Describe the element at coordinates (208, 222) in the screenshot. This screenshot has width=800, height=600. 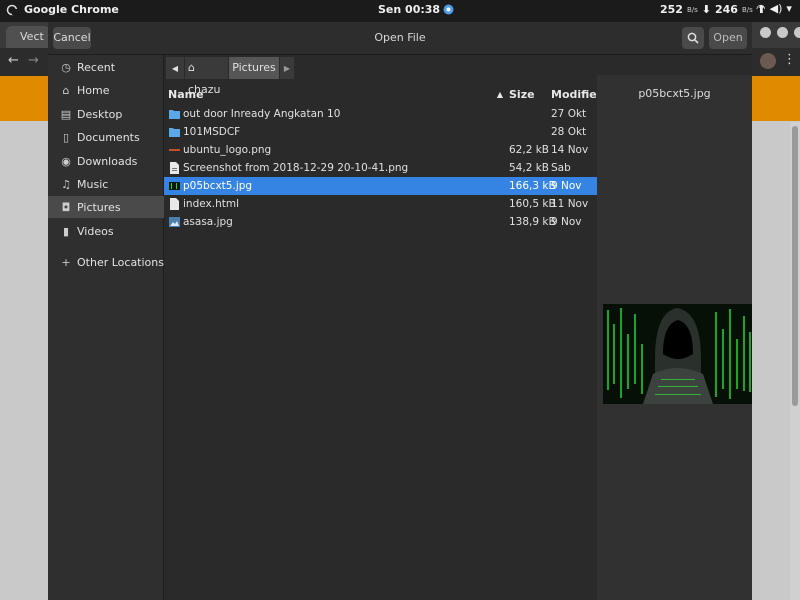
I see `file-name: asasa.jpg` at that location.